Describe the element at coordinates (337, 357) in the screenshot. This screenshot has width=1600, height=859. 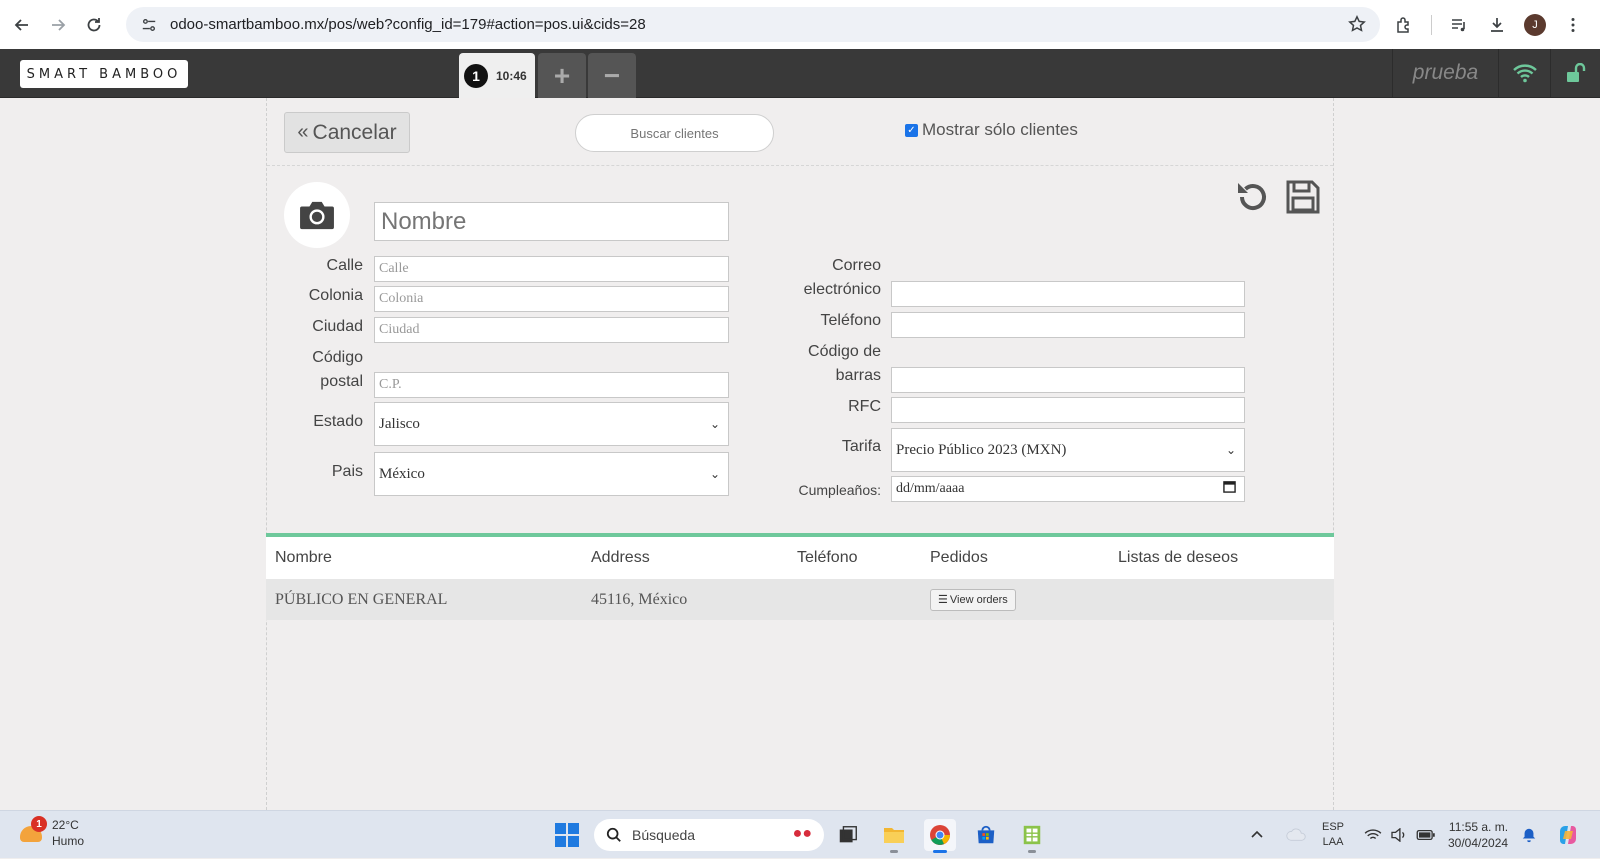
I see `zip-label-line1: Código` at that location.